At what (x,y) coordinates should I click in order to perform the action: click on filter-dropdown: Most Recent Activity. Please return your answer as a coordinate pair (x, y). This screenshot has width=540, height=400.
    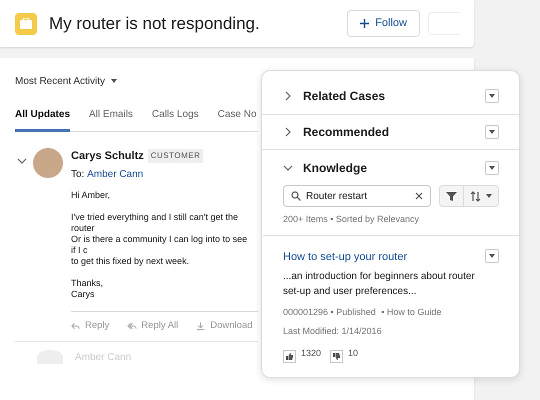
    Looking at the image, I should click on (60, 81).